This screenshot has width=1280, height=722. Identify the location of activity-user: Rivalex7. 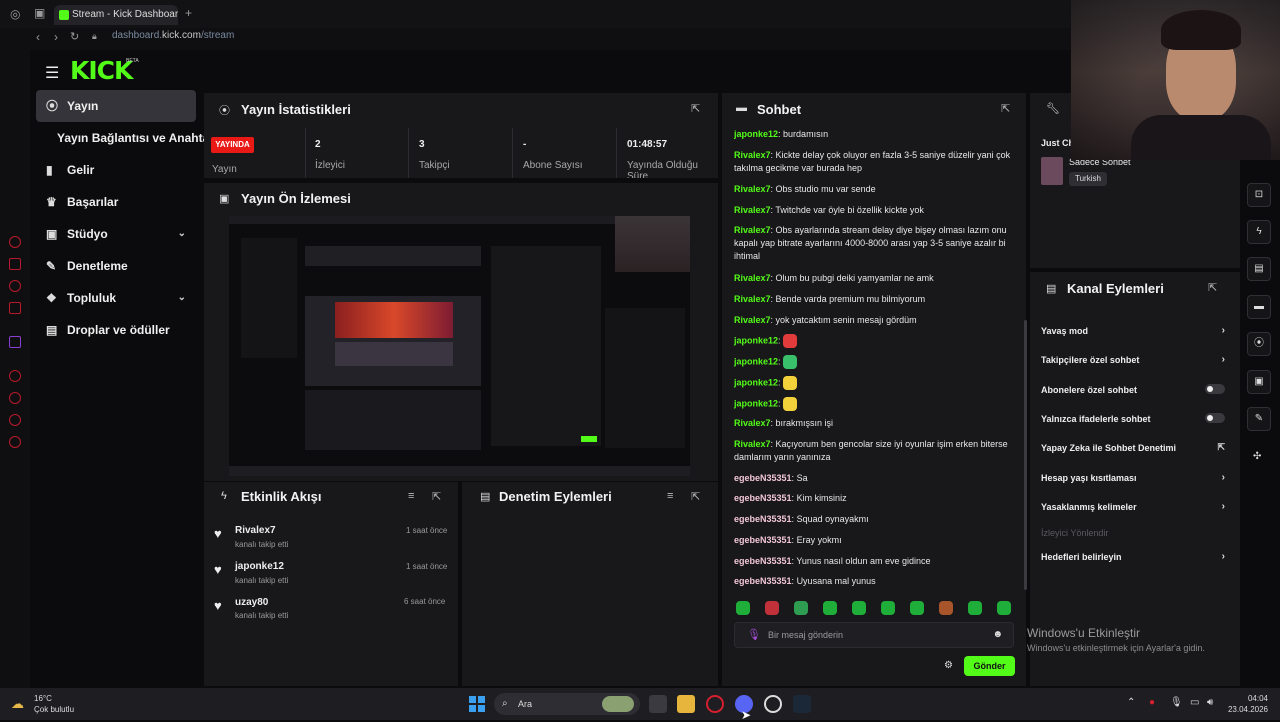
(255, 530).